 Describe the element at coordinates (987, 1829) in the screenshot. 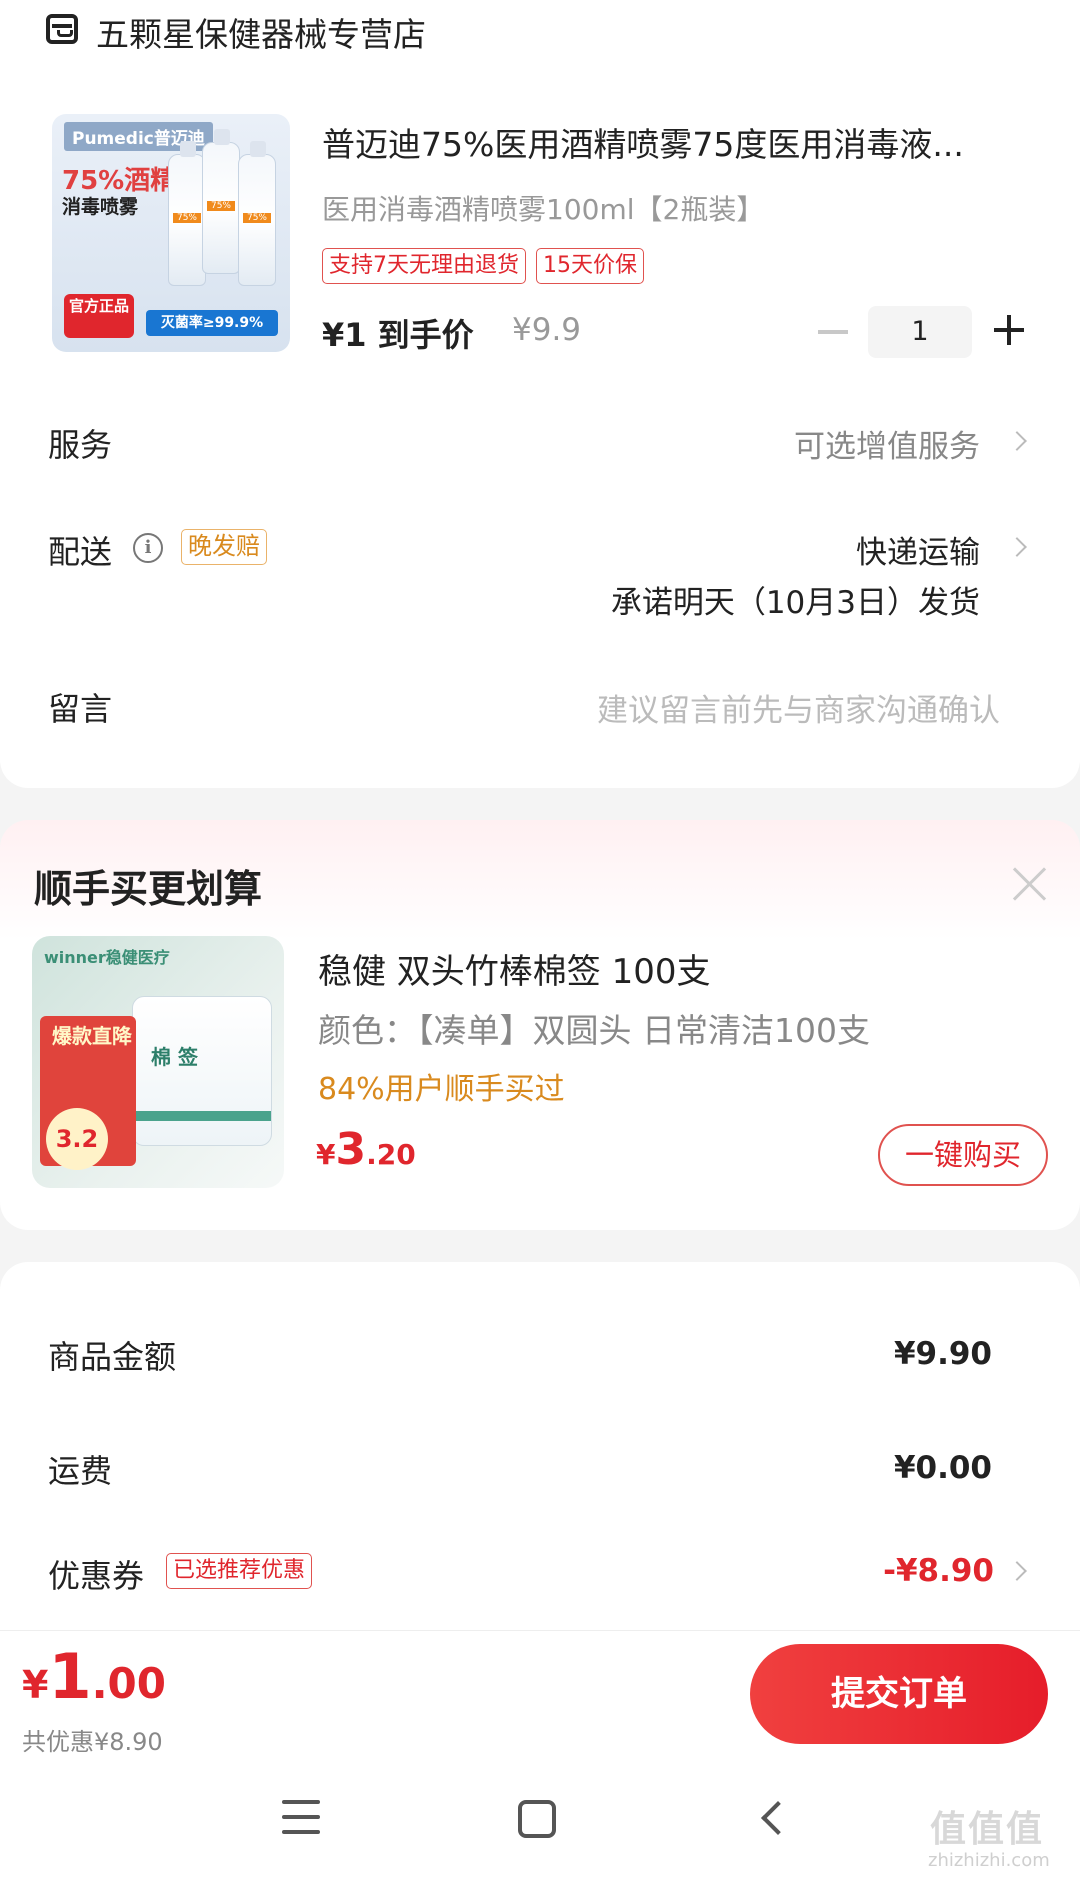

I see `watermark-logo: 值值值` at that location.